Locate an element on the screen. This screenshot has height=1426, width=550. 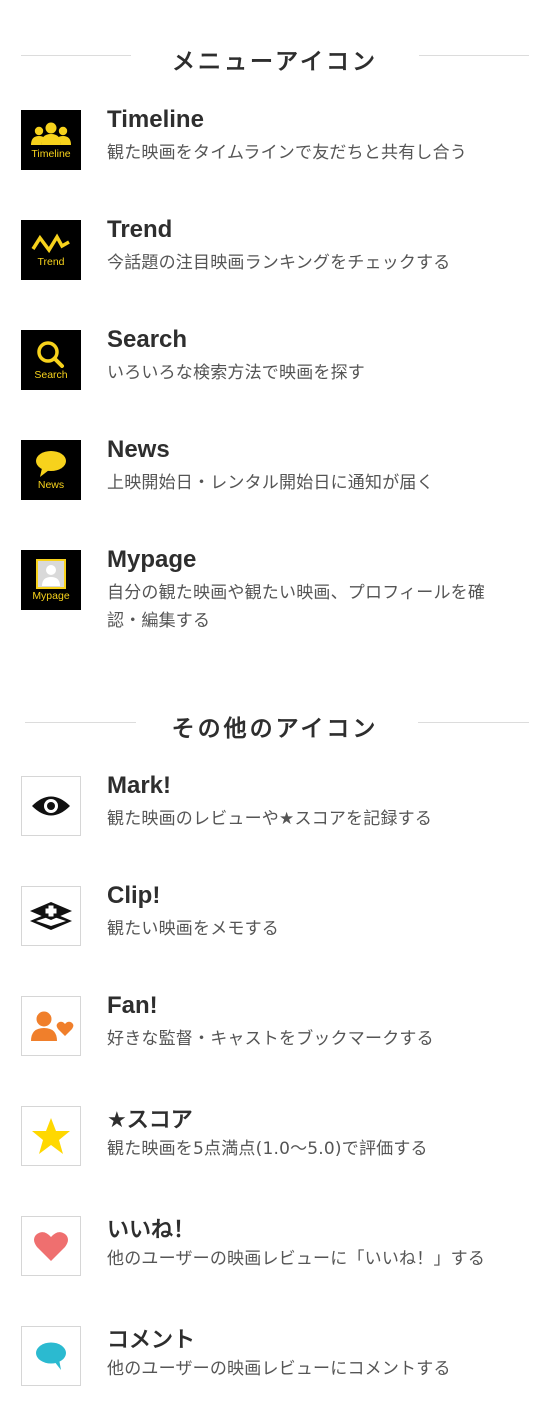
fan-icon-tile is located at coordinates (51, 1026).